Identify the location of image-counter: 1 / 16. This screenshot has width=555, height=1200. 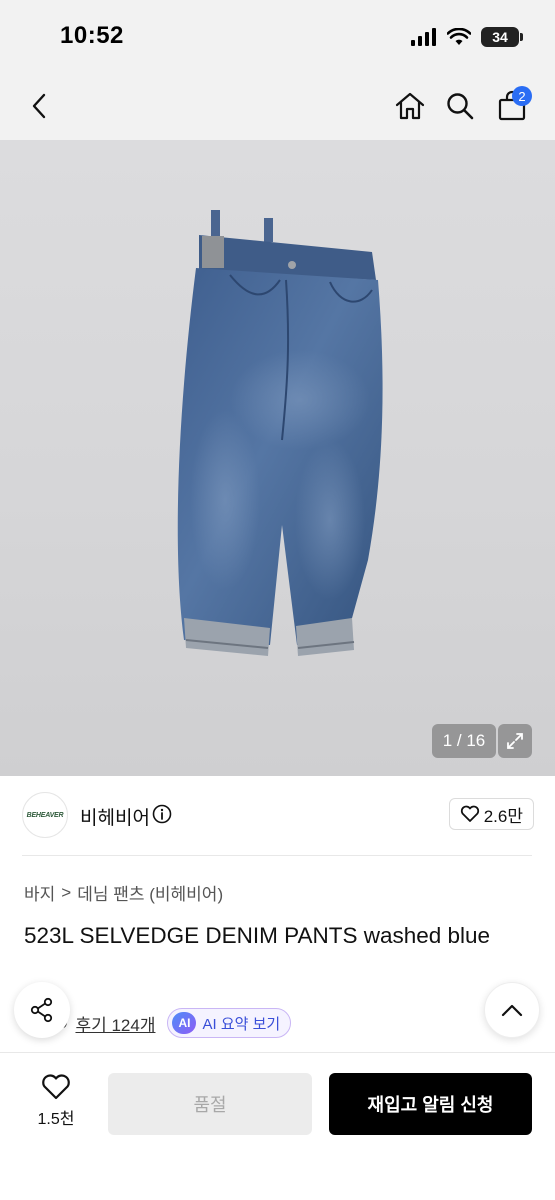
(464, 741).